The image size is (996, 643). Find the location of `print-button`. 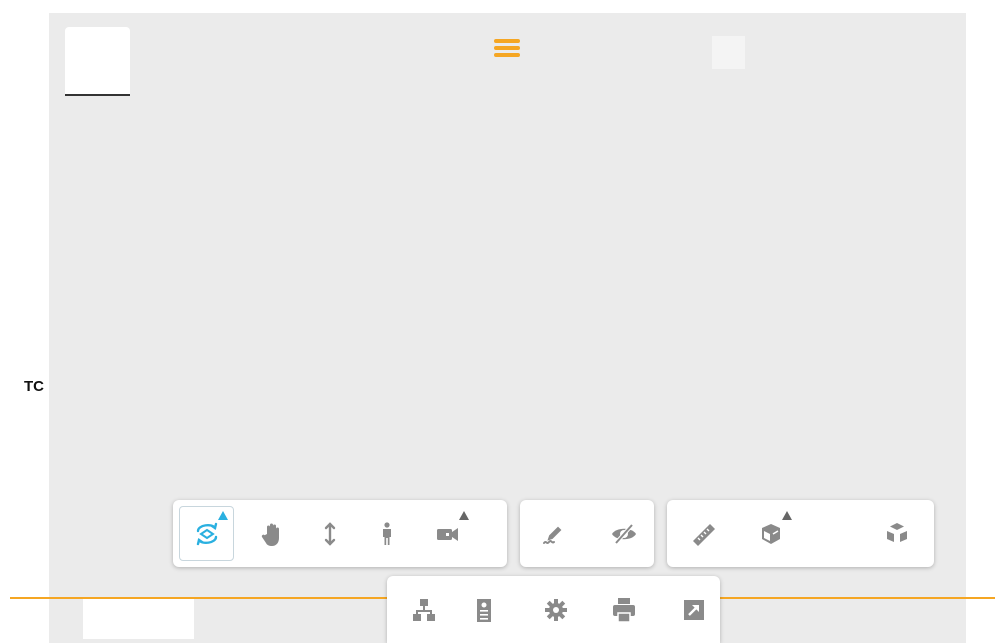

print-button is located at coordinates (624, 609).